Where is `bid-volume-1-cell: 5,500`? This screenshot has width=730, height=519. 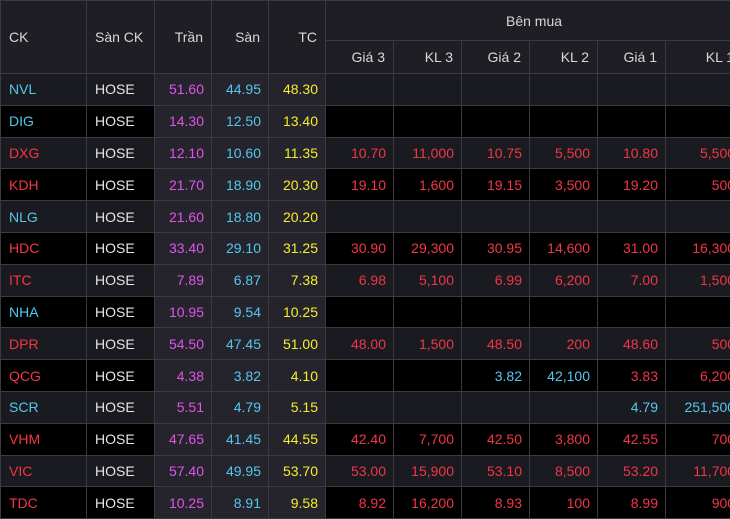
bid-volume-1-cell: 5,500 is located at coordinates (698, 153).